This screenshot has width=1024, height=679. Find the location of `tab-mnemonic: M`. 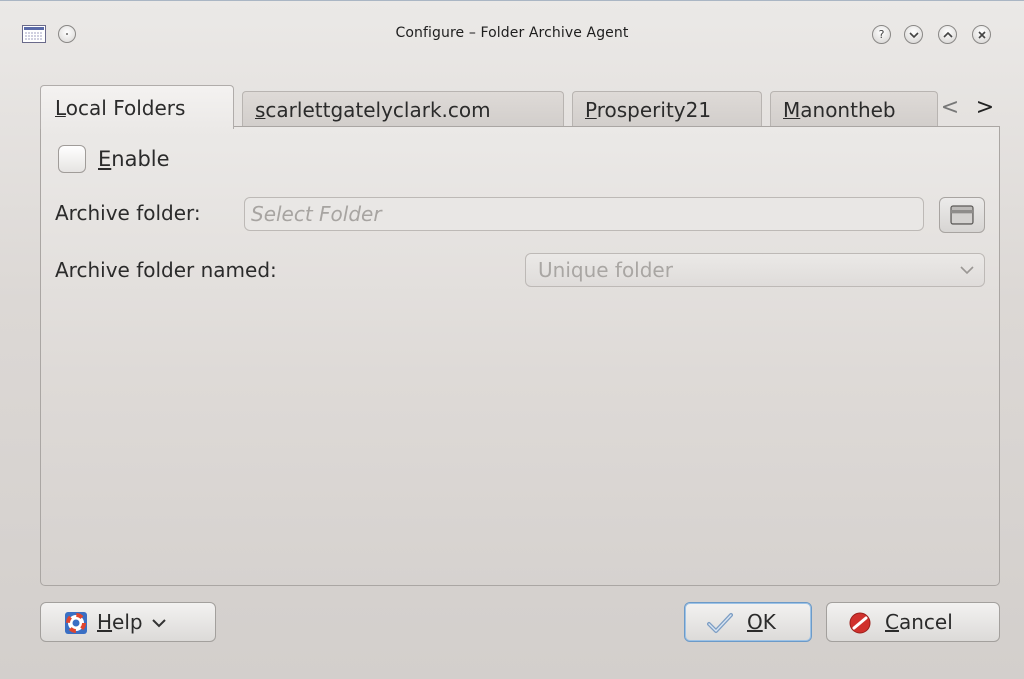

tab-mnemonic: M is located at coordinates (792, 110).